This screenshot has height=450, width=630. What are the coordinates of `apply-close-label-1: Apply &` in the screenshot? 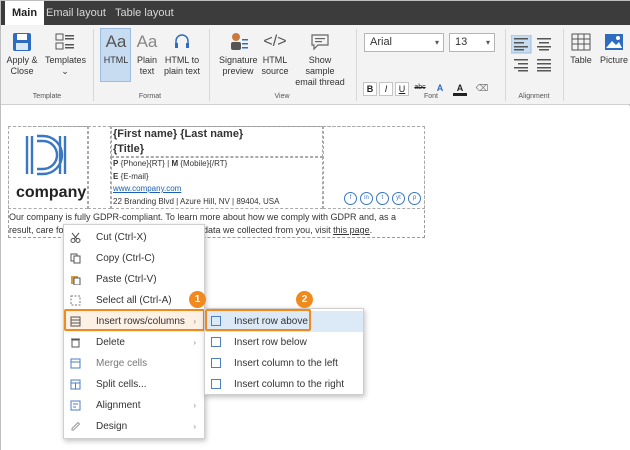 It's located at (22, 60).